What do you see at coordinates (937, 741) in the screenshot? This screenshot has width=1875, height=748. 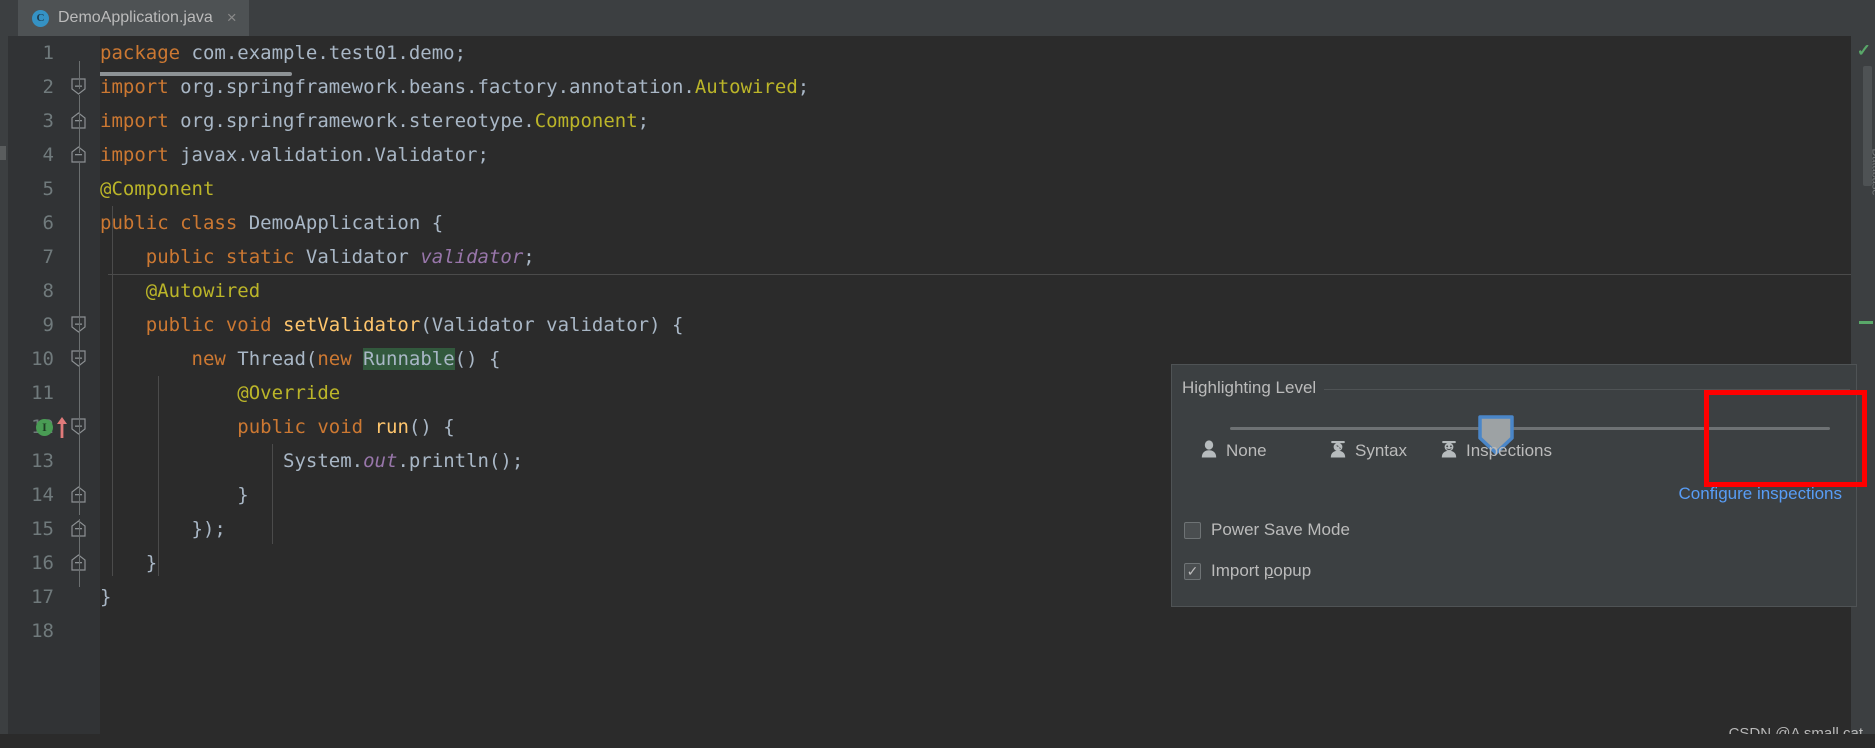 I see `bottom-strip` at bounding box center [937, 741].